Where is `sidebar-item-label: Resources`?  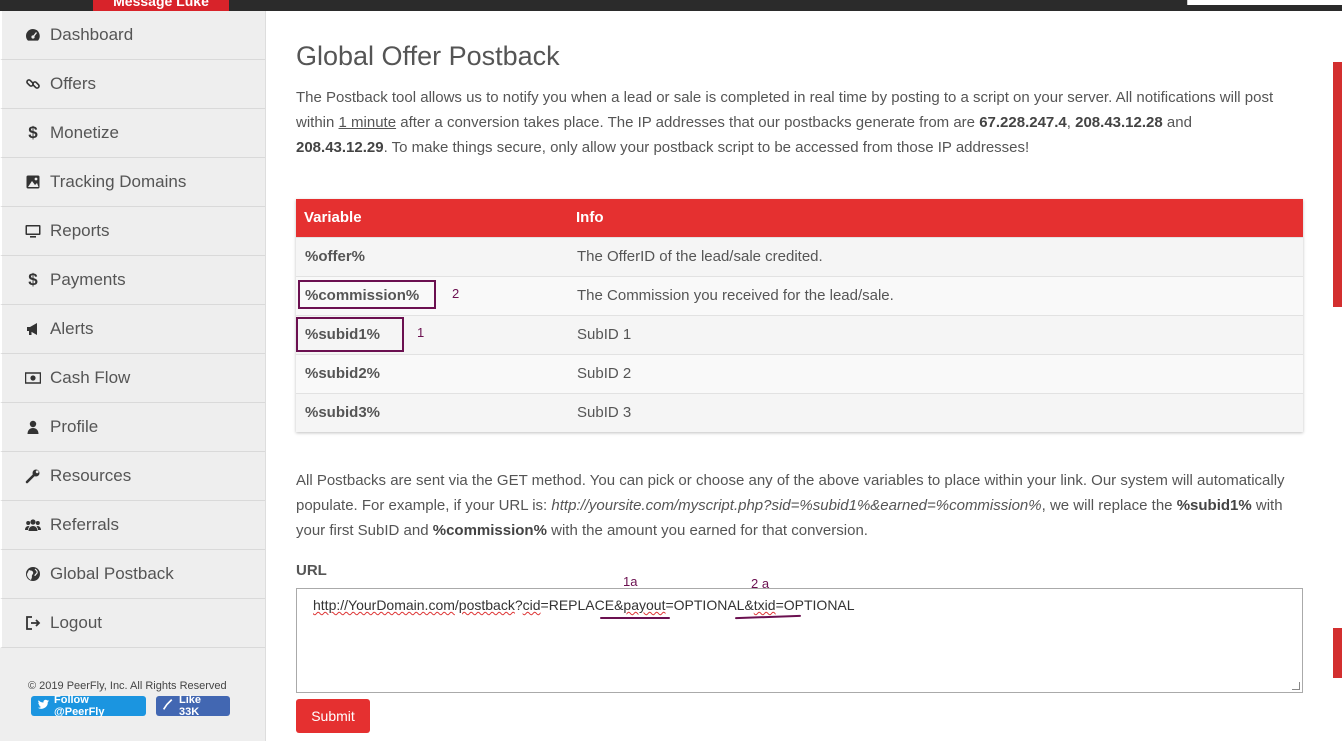
sidebar-item-label: Resources is located at coordinates (91, 475).